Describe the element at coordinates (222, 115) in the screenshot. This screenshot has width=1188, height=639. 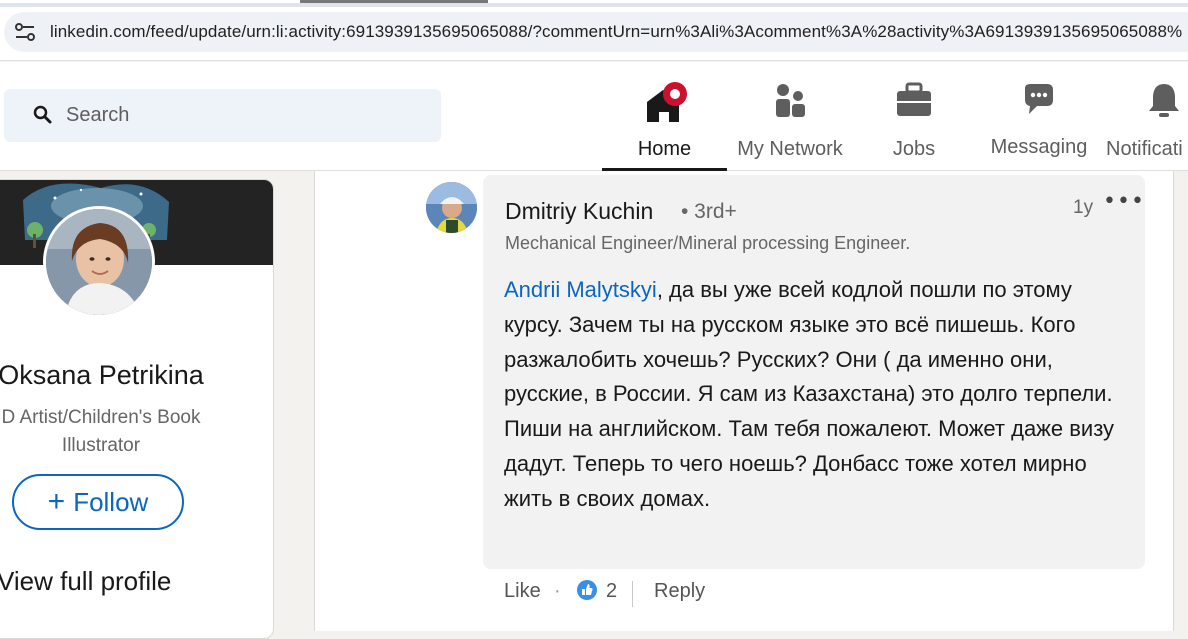
I see `search-input: Search` at that location.